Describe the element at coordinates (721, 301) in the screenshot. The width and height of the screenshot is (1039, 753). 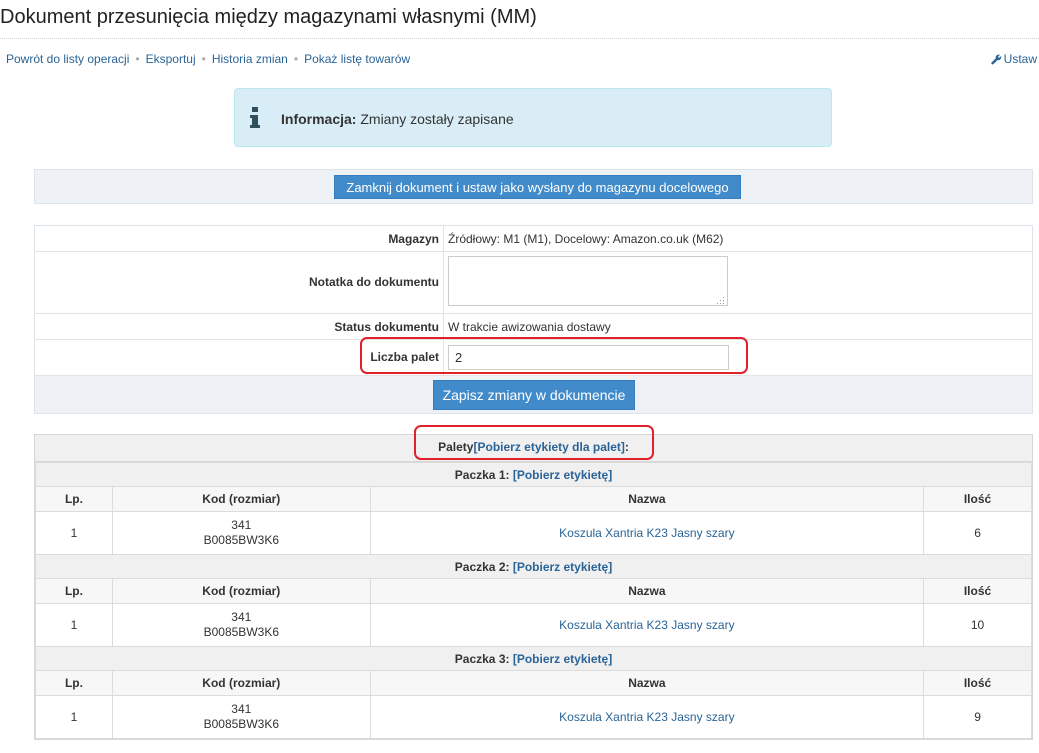
I see `resize-grip-icon` at that location.